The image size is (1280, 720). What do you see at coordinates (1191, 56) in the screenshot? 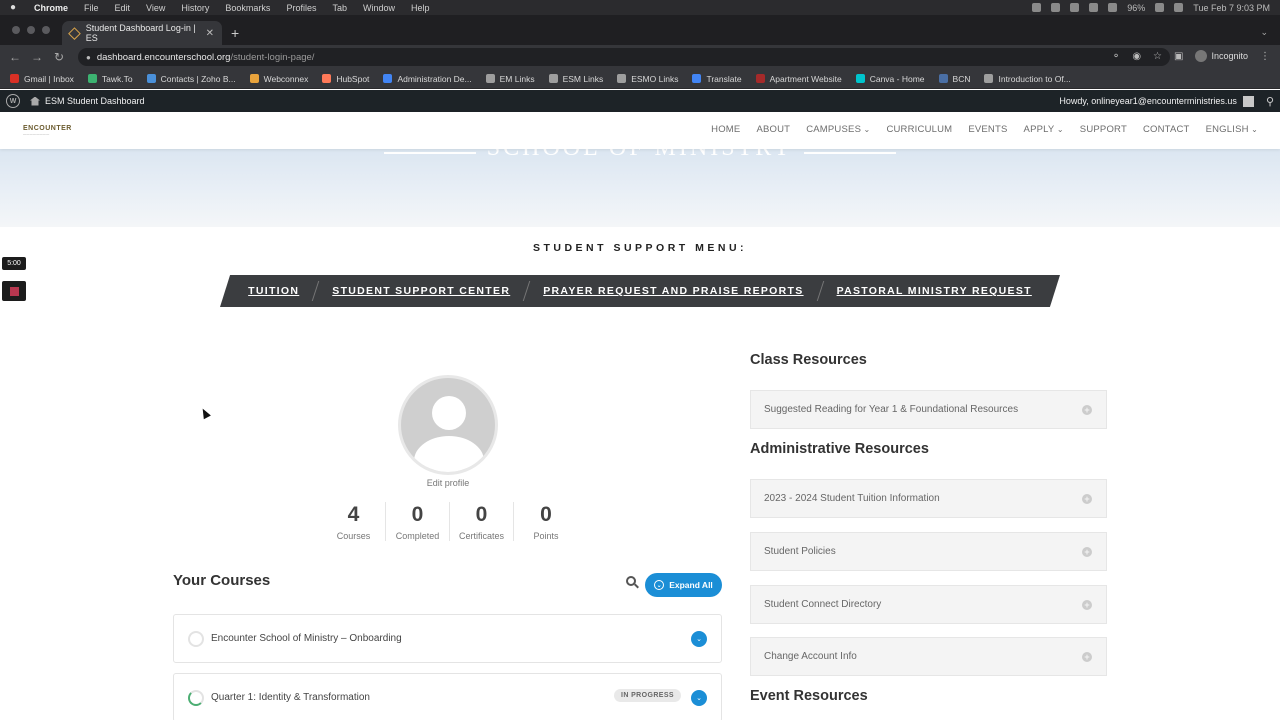
I see `toolbar-actions: ⚬ ◉ ☆ ▣ Incognito ⋮` at bounding box center [1191, 56].